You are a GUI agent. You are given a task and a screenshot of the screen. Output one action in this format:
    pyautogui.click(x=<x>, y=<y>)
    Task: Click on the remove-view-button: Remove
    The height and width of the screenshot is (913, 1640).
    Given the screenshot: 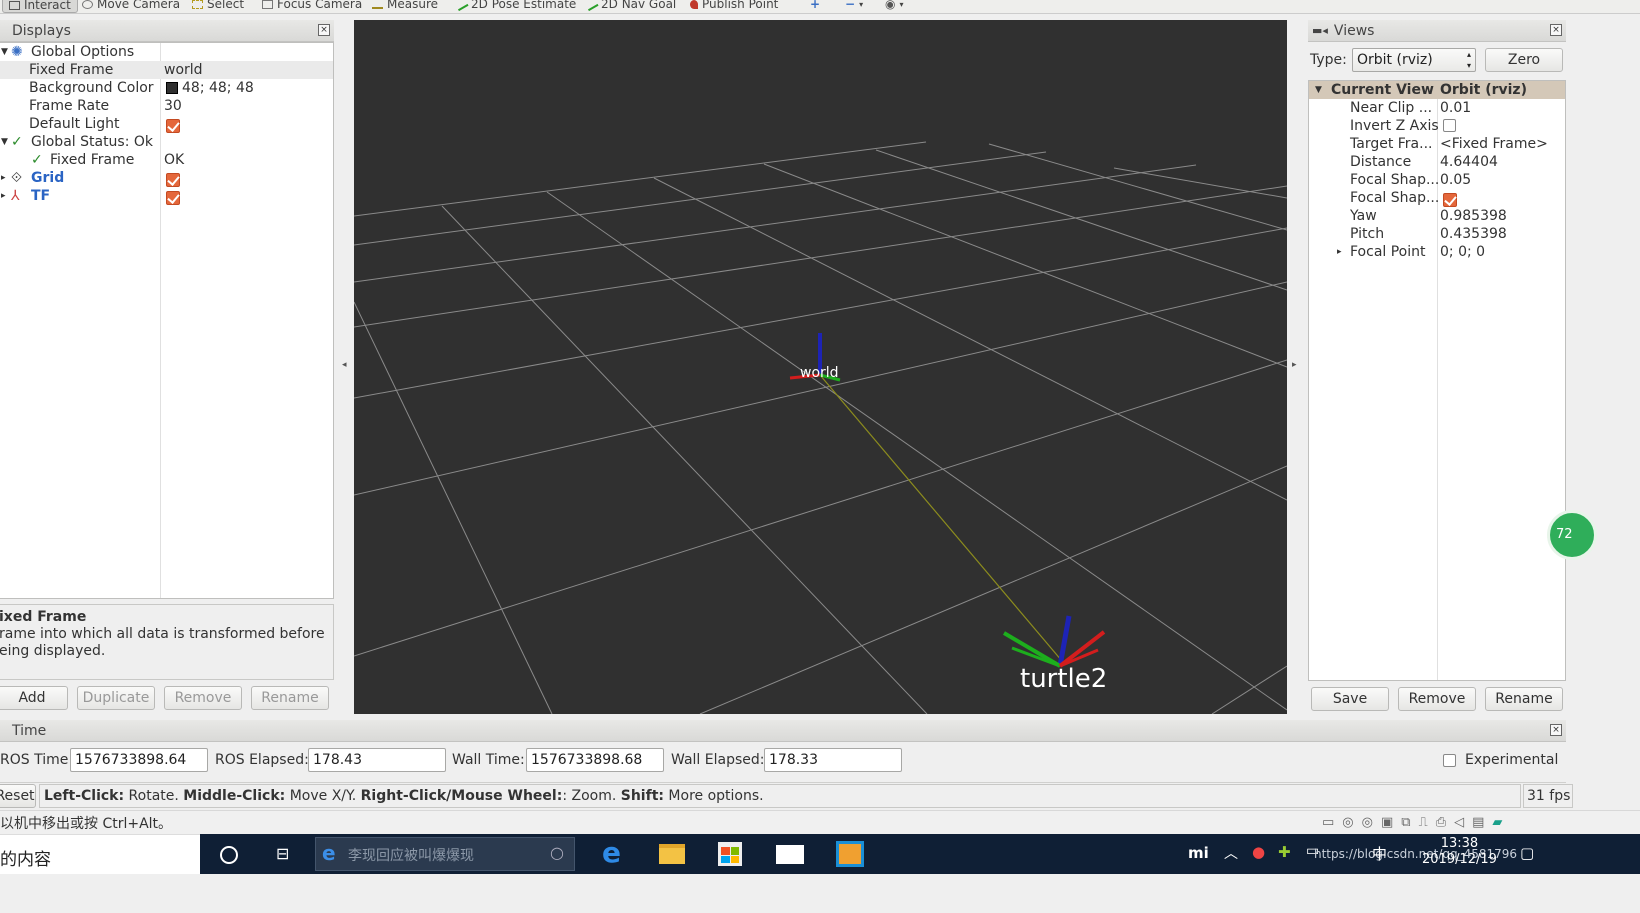 What is the action you would take?
    pyautogui.click(x=1437, y=699)
    